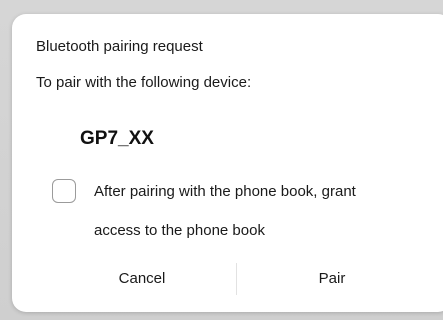 This screenshot has height=320, width=443. What do you see at coordinates (179, 230) in the screenshot?
I see `phonebook-access-label-line-2: access to the phone book` at bounding box center [179, 230].